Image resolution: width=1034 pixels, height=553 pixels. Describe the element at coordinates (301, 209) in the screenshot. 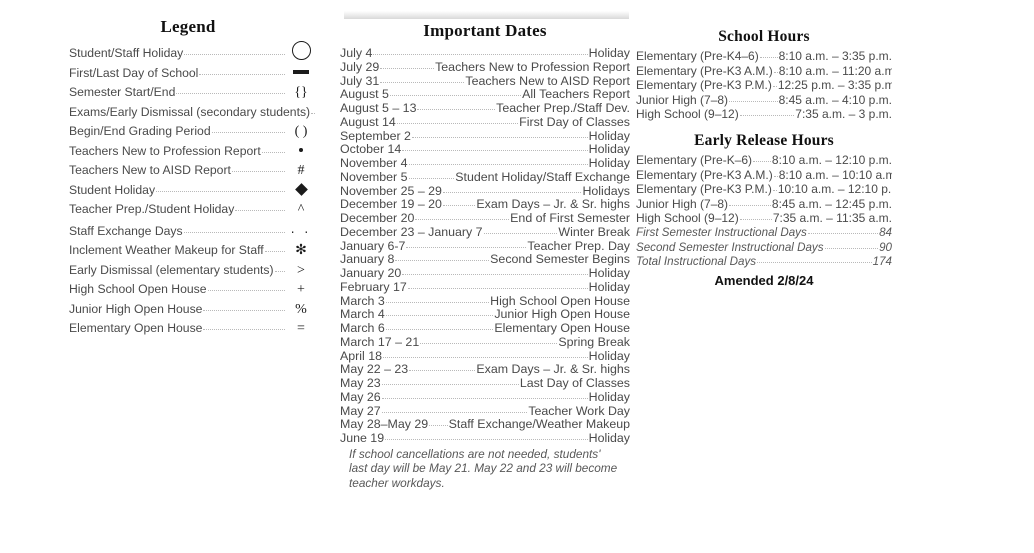

I see `symbol-glyph: ^` at that location.